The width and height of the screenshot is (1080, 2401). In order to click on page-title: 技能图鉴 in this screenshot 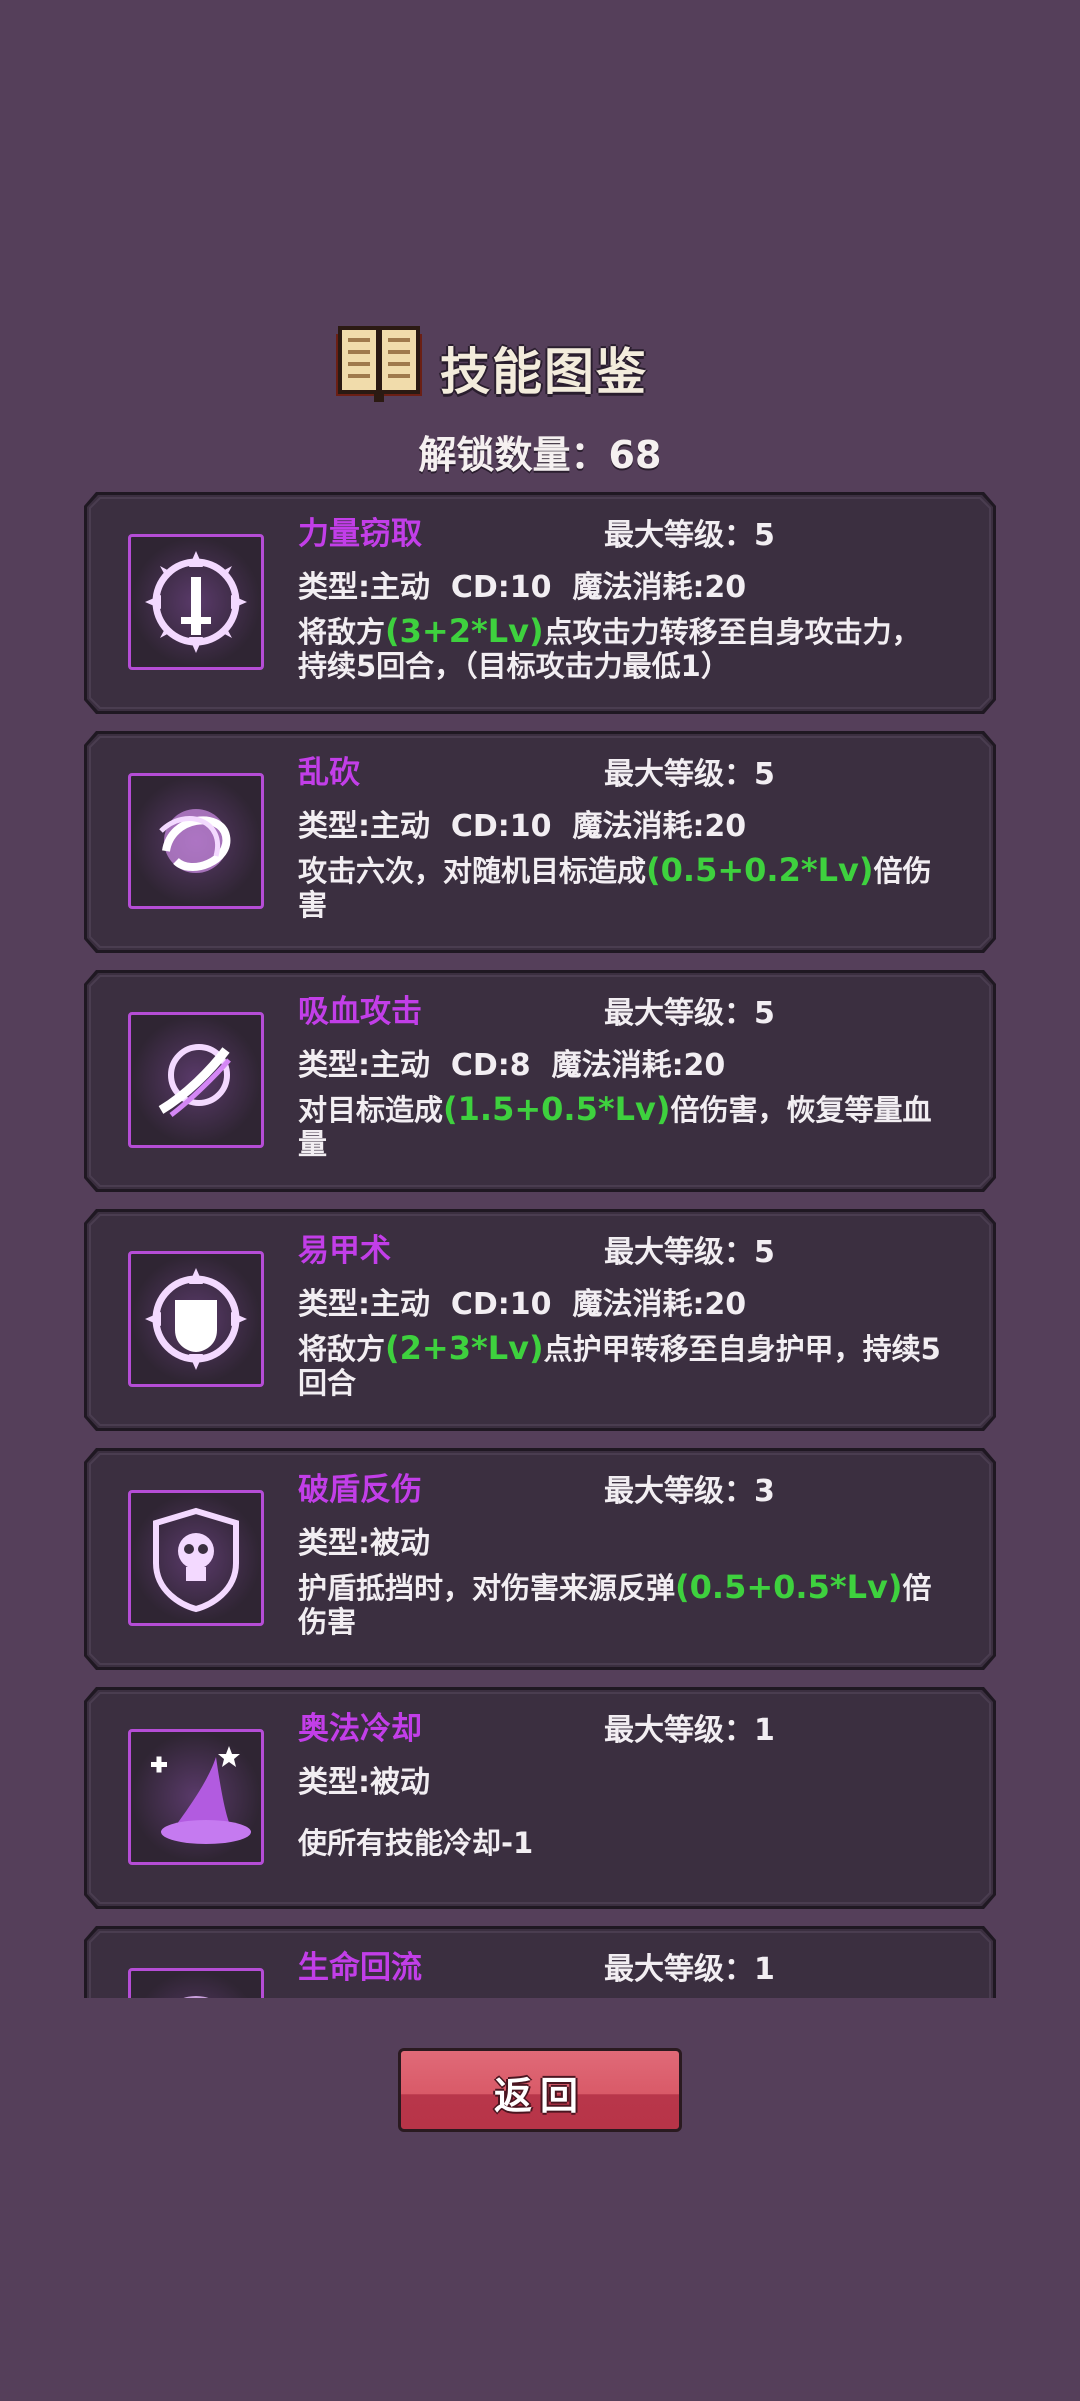, I will do `click(544, 372)`.